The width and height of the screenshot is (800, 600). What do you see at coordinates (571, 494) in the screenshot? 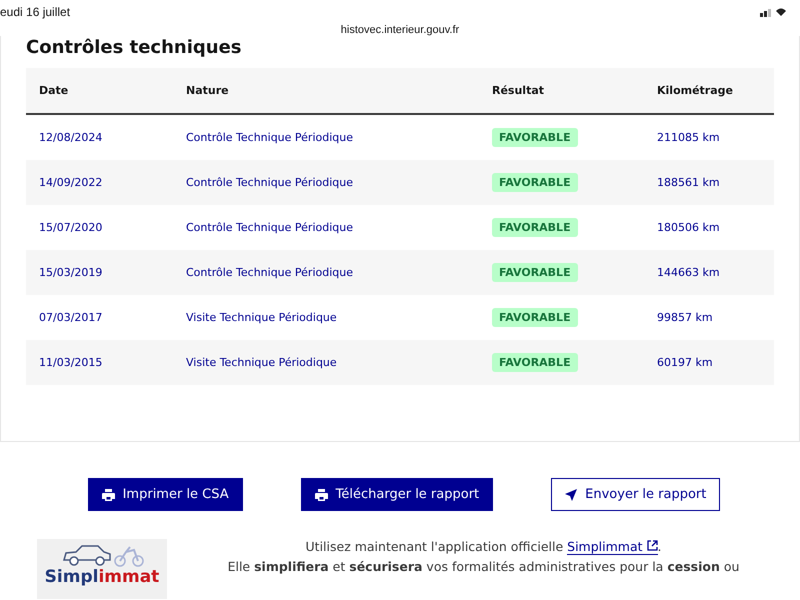
I see `send-icon` at bounding box center [571, 494].